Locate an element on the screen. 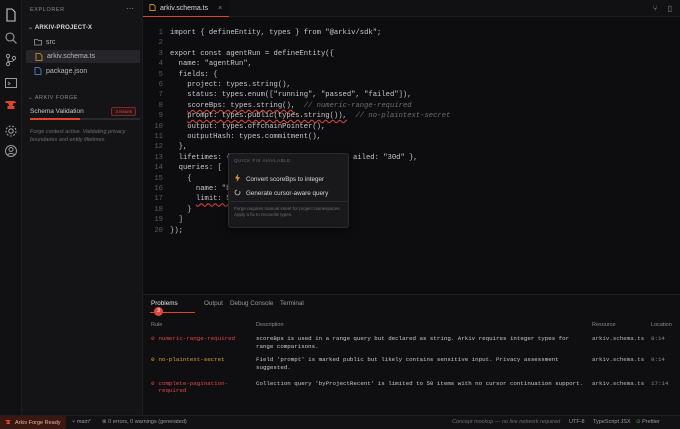  code-text: queries: [ is located at coordinates (200, 168).